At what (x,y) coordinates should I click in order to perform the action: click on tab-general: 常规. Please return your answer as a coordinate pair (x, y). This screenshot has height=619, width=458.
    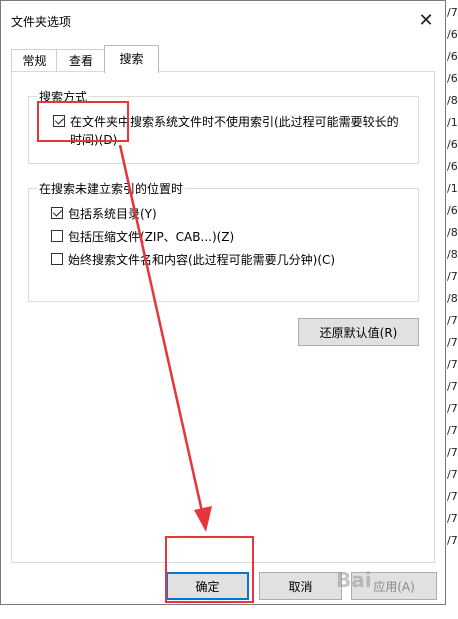
    Looking at the image, I should click on (34, 60).